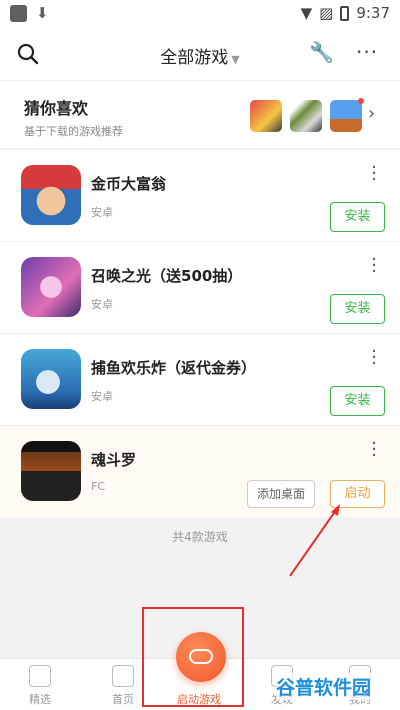 Image resolution: width=400 pixels, height=710 pixels. What do you see at coordinates (40, 676) in the screenshot?
I see `star-icon` at bounding box center [40, 676].